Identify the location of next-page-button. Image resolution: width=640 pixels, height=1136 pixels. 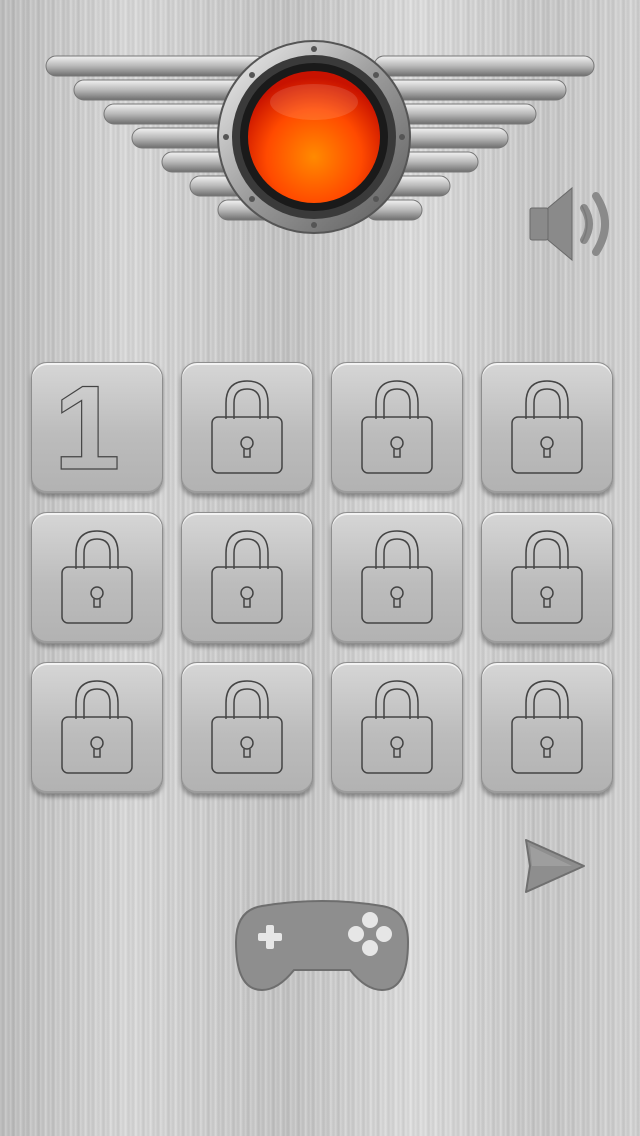
(556, 866).